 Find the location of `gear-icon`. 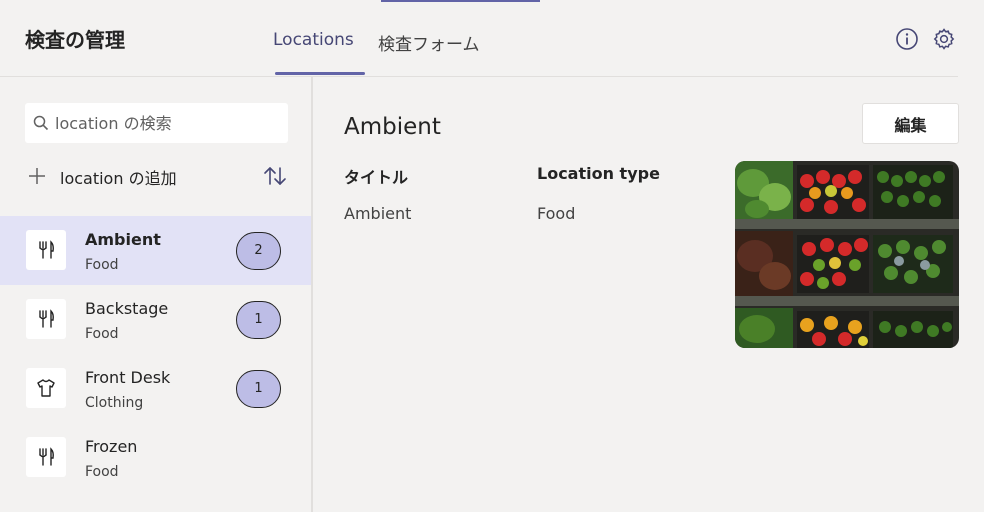

gear-icon is located at coordinates (944, 39).